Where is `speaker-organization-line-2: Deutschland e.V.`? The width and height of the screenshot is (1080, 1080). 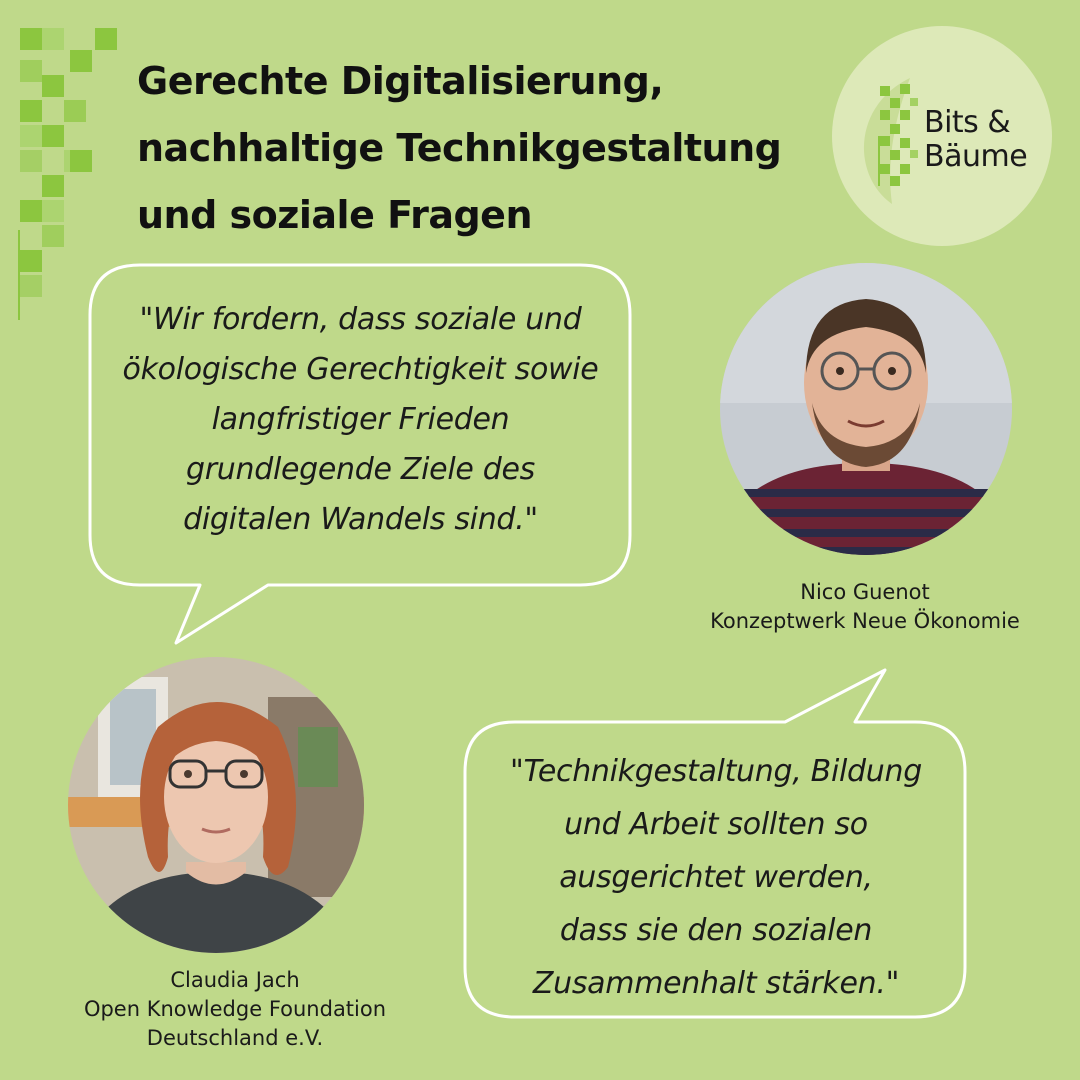 speaker-organization-line-2: Deutschland e.V. is located at coordinates (235, 1038).